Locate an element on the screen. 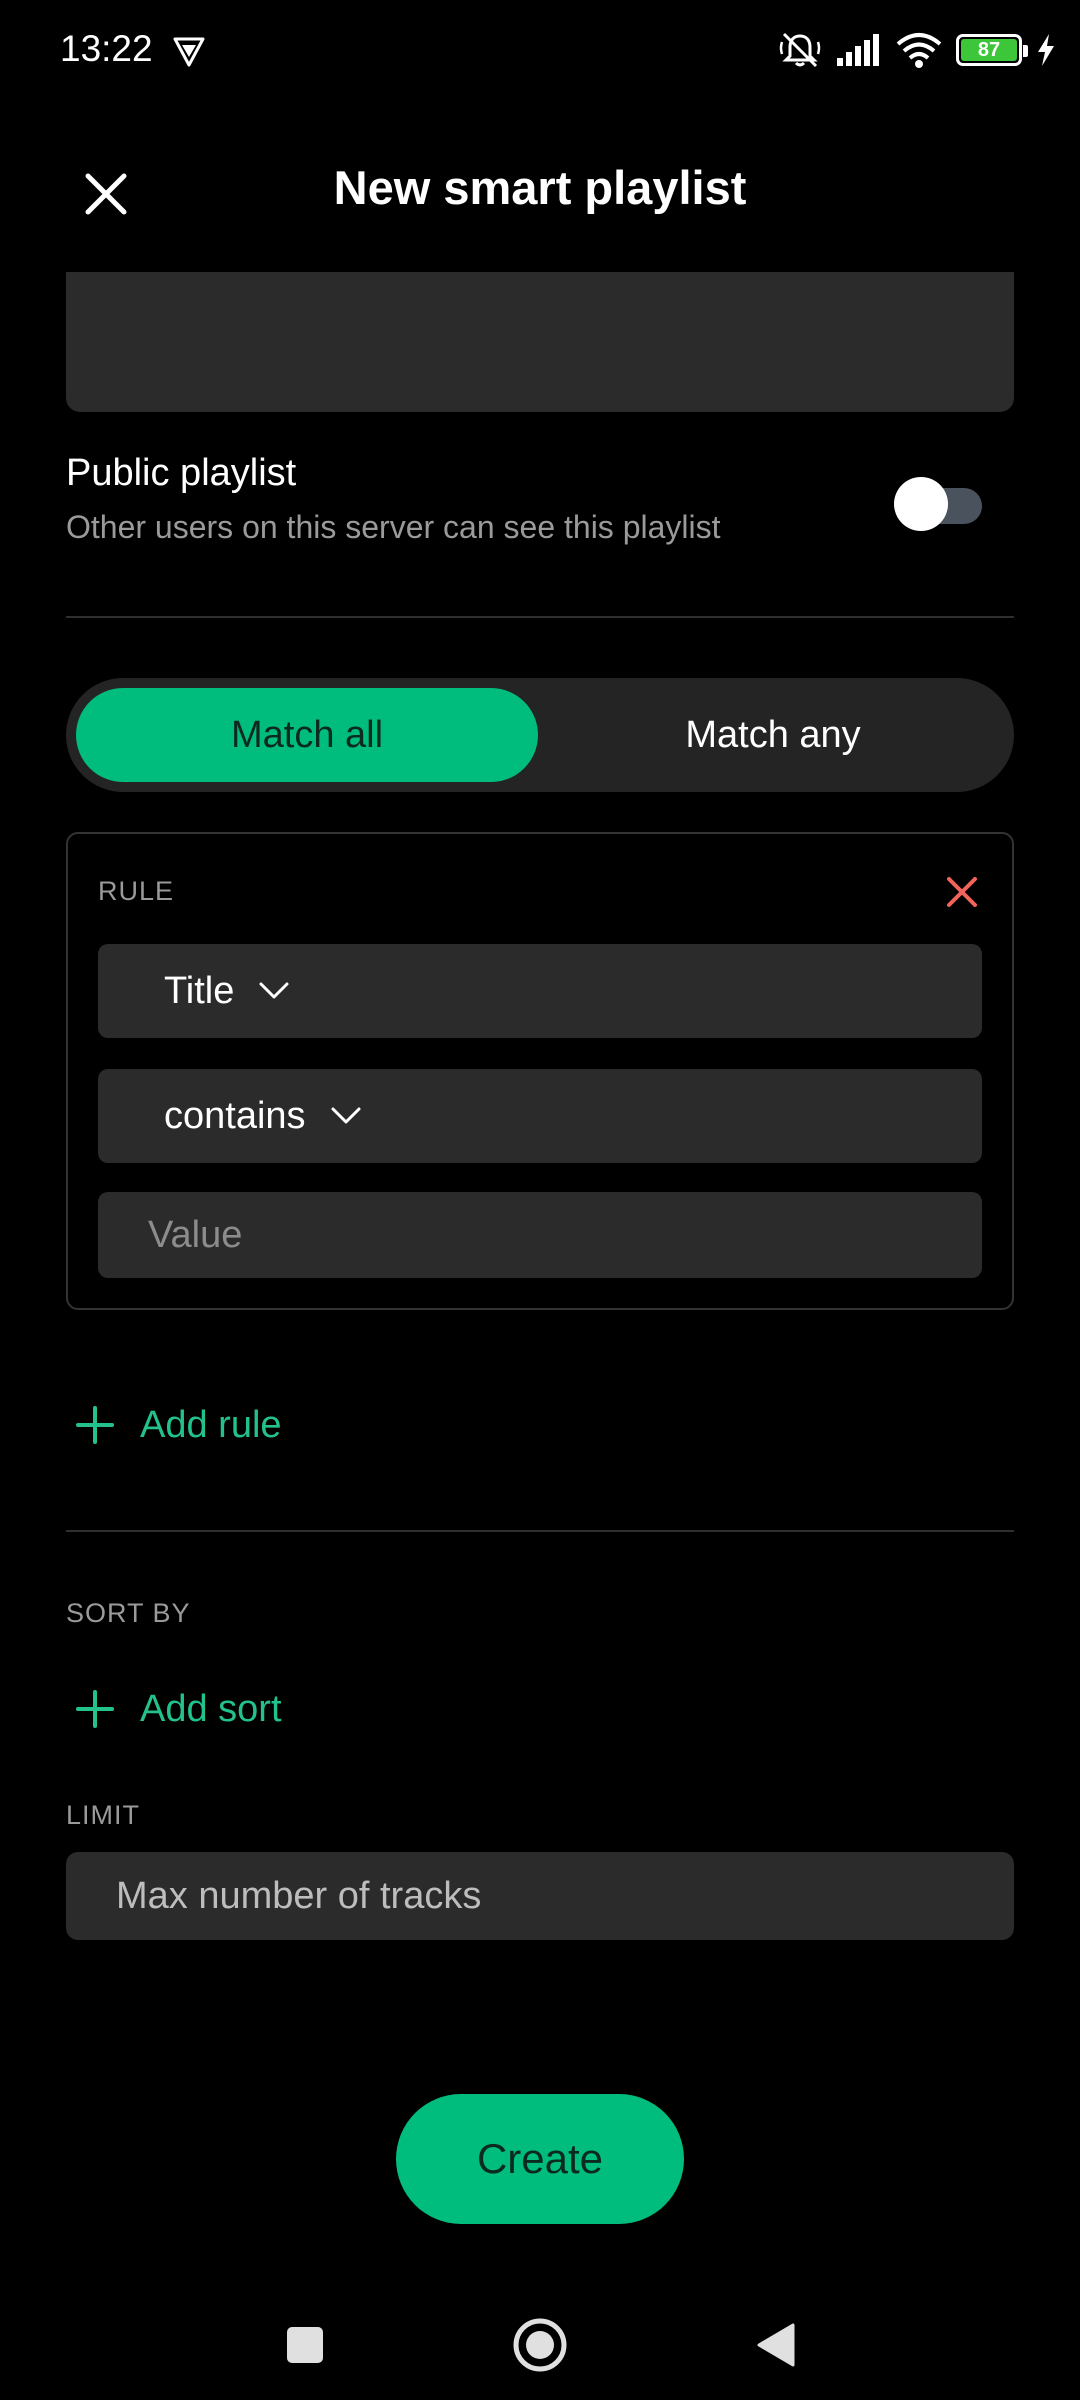 The width and height of the screenshot is (1080, 2400). add-rule-button: Add rule is located at coordinates (174, 1425).